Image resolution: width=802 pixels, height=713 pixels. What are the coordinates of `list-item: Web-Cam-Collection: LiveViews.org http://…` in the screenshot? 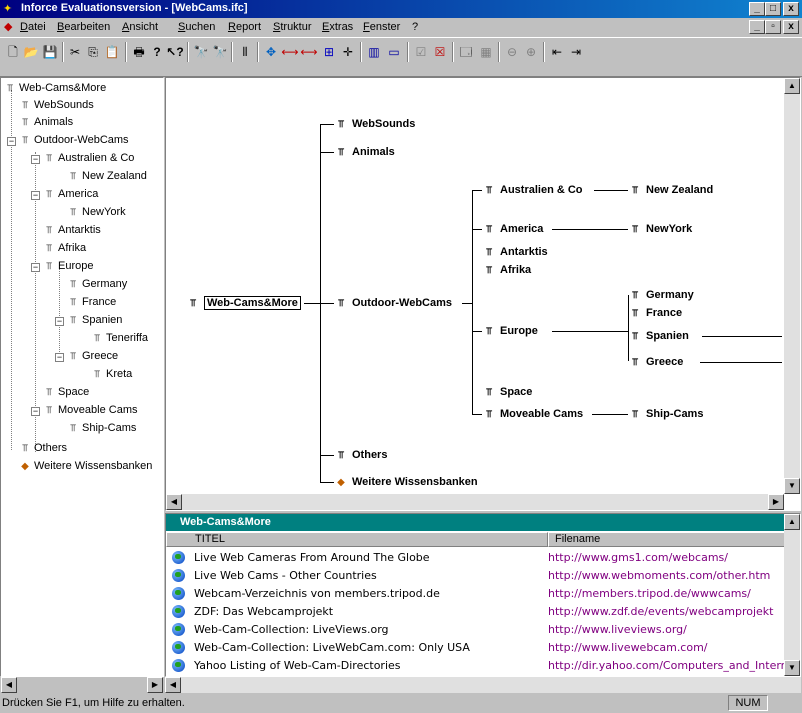 It's located at (476, 629).